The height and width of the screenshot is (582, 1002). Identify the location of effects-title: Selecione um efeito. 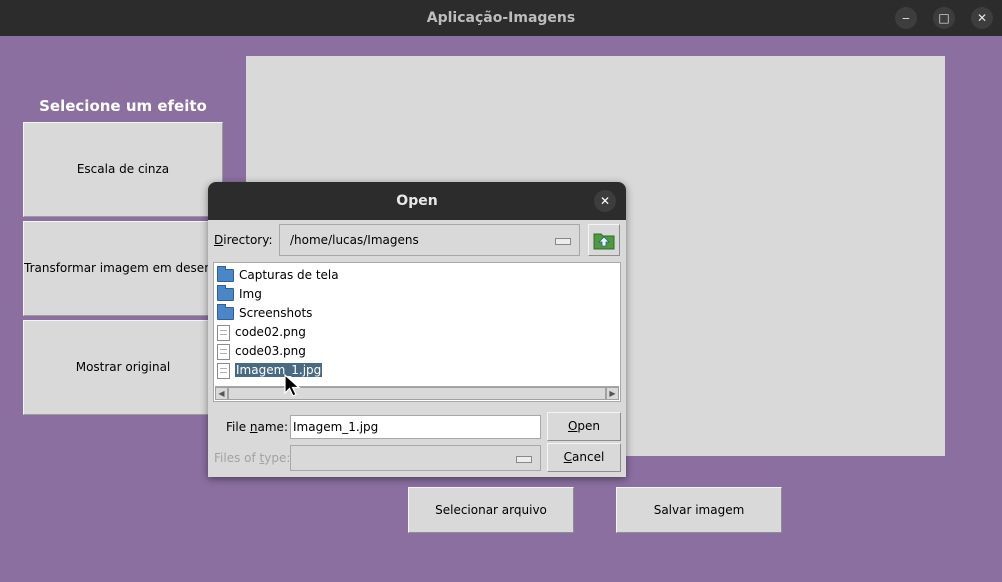
(123, 106).